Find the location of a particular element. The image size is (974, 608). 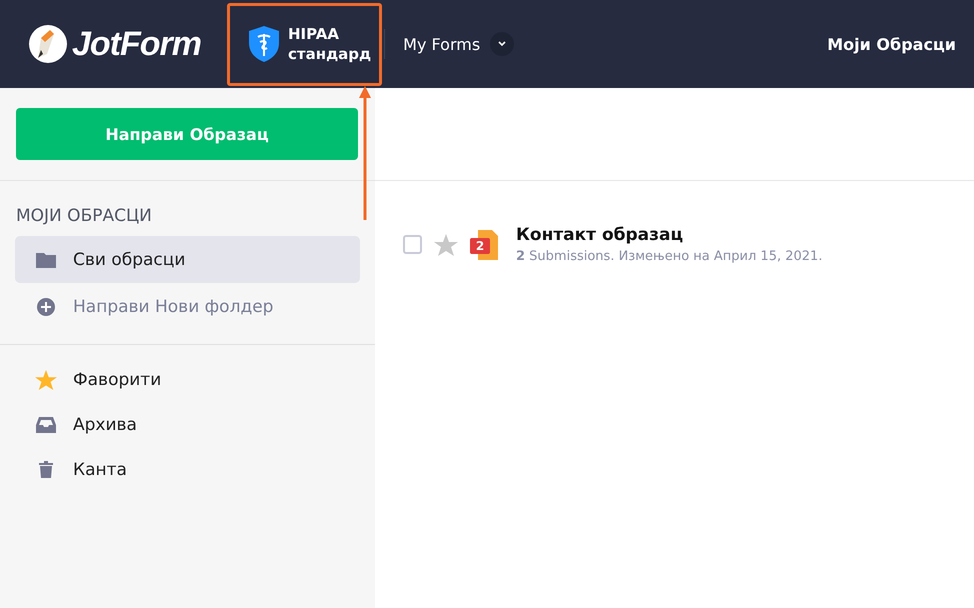

pencil-logo-icon is located at coordinates (48, 44).